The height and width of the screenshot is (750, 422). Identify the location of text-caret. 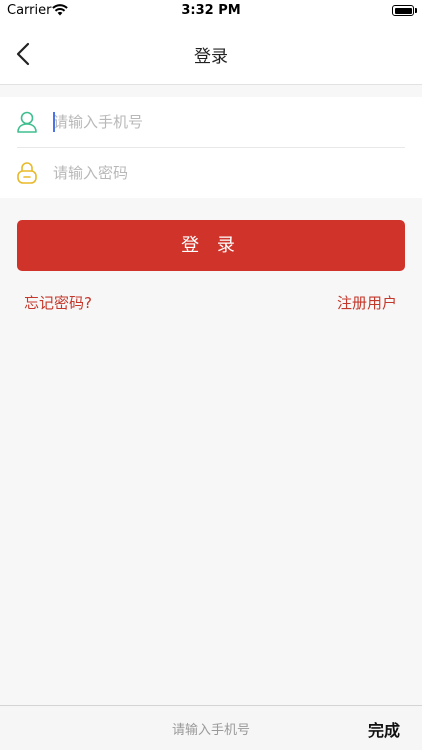
(54, 122).